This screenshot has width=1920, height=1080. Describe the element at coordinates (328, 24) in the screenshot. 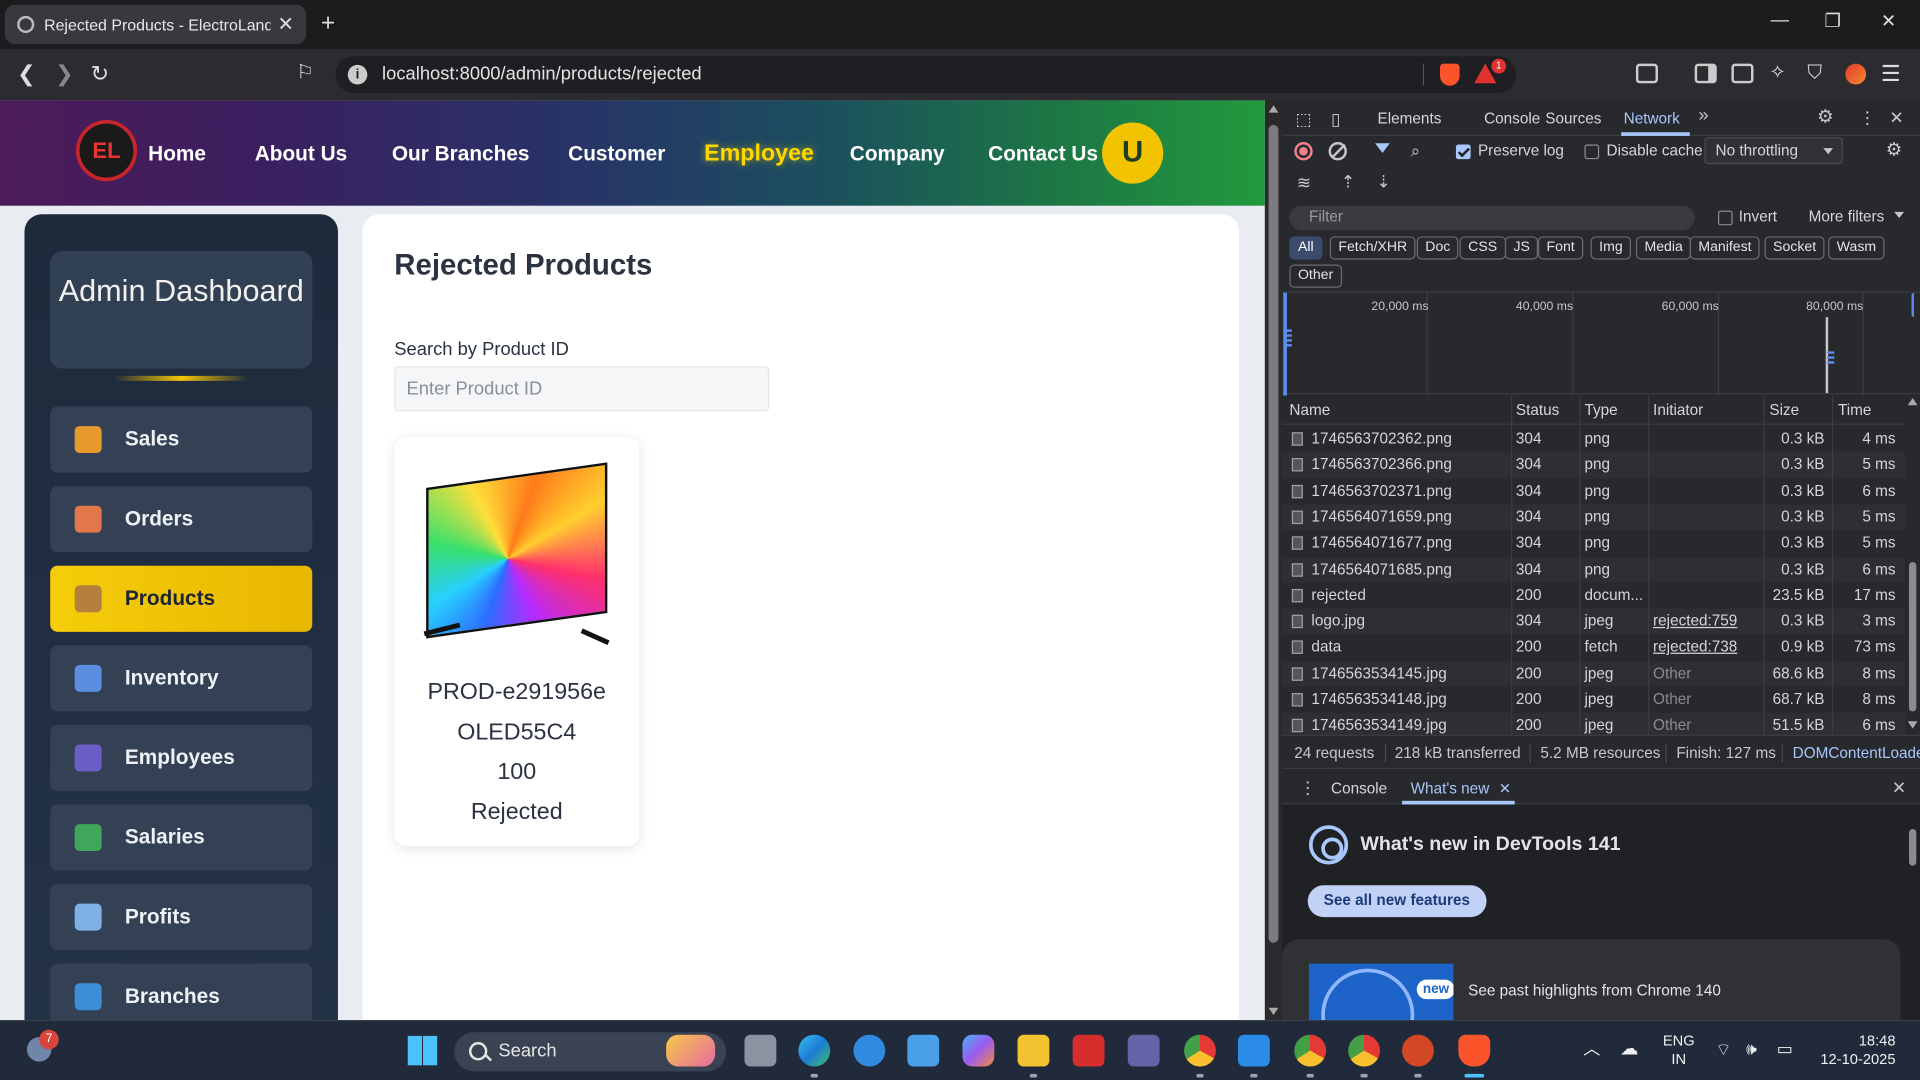

I see `new-tab-button: +` at that location.